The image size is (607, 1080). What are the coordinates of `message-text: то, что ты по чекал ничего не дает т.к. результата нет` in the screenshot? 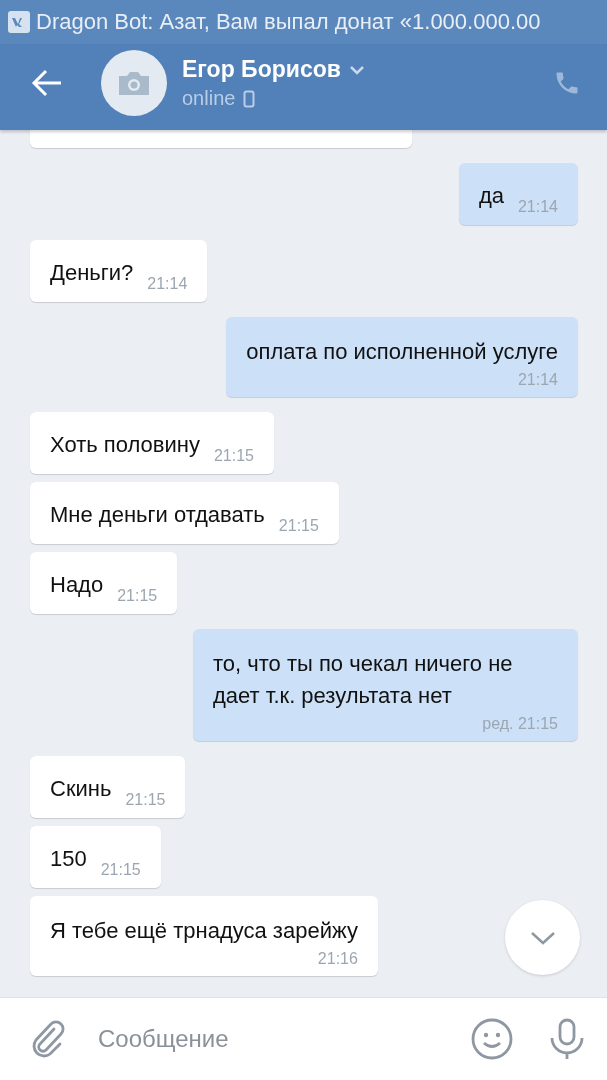 It's located at (363, 680).